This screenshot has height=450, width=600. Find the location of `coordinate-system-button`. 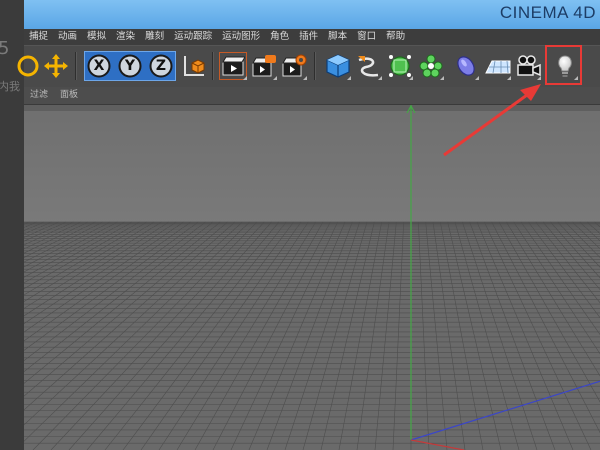

coordinate-system-button is located at coordinates (194, 66).